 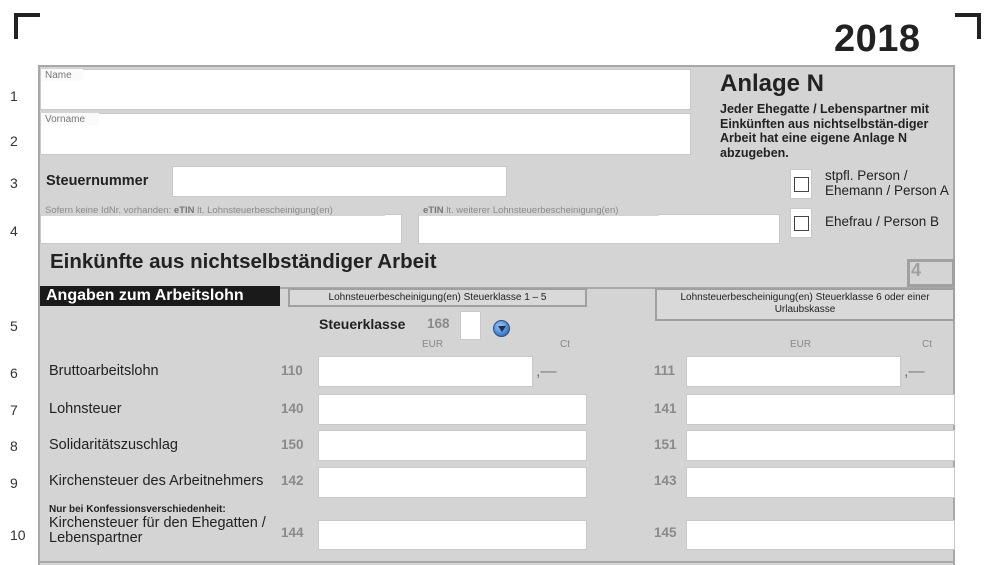 I want to click on checkbox-person-b-box, so click(x=801, y=223).